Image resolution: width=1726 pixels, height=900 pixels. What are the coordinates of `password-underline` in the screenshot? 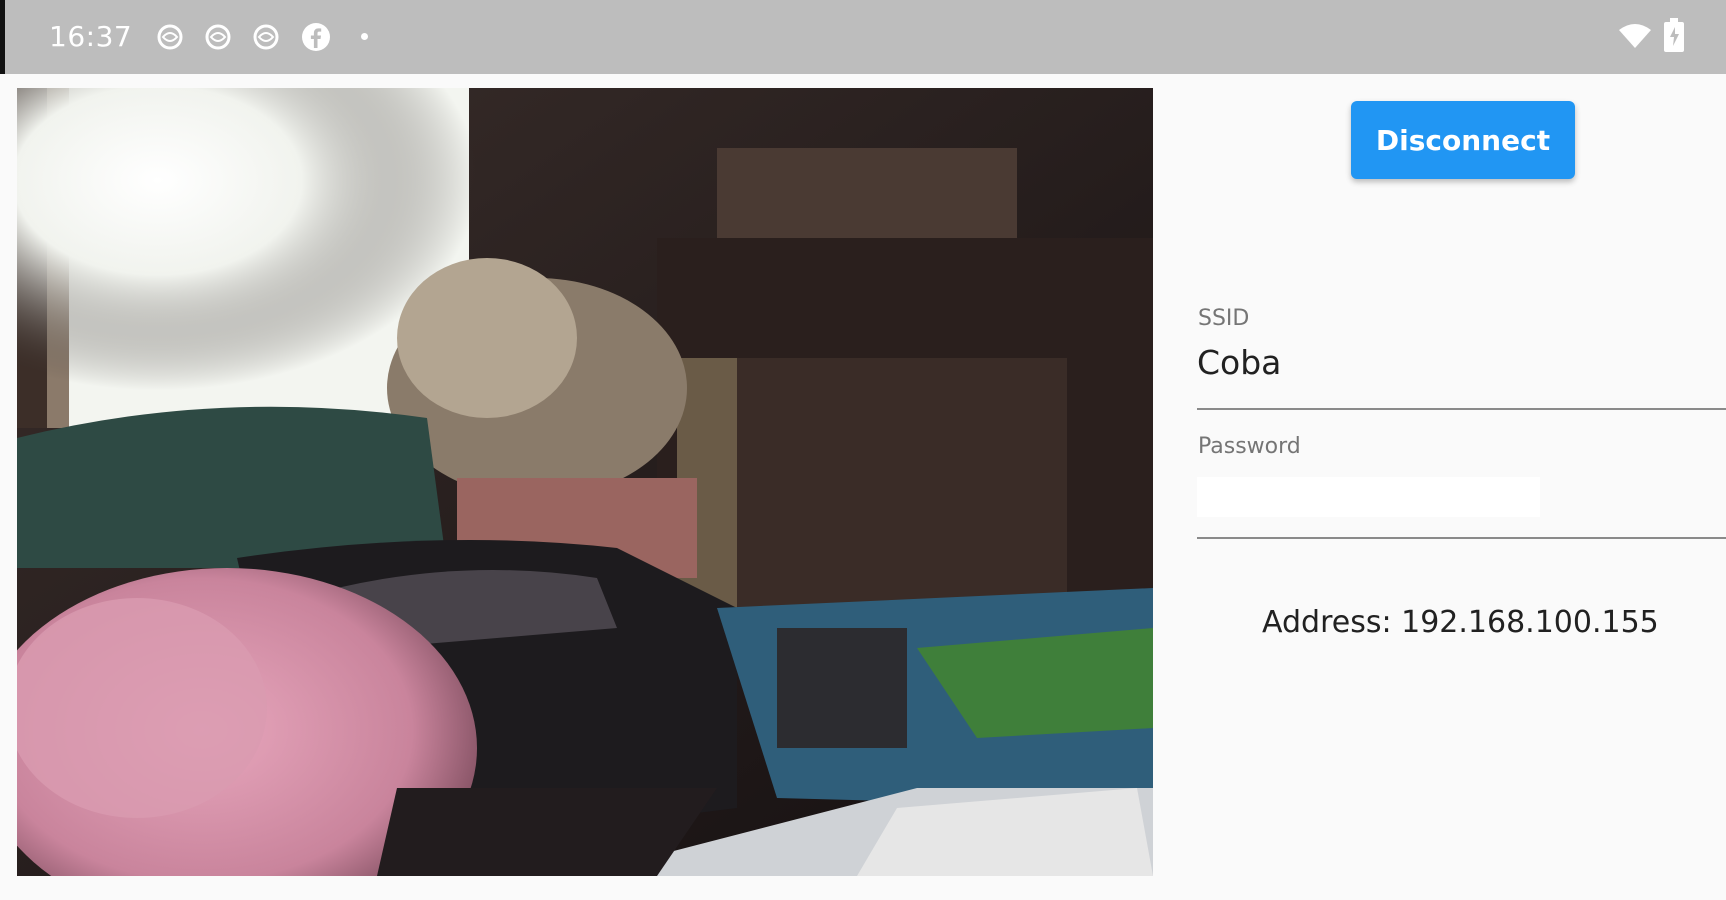 It's located at (1461, 538).